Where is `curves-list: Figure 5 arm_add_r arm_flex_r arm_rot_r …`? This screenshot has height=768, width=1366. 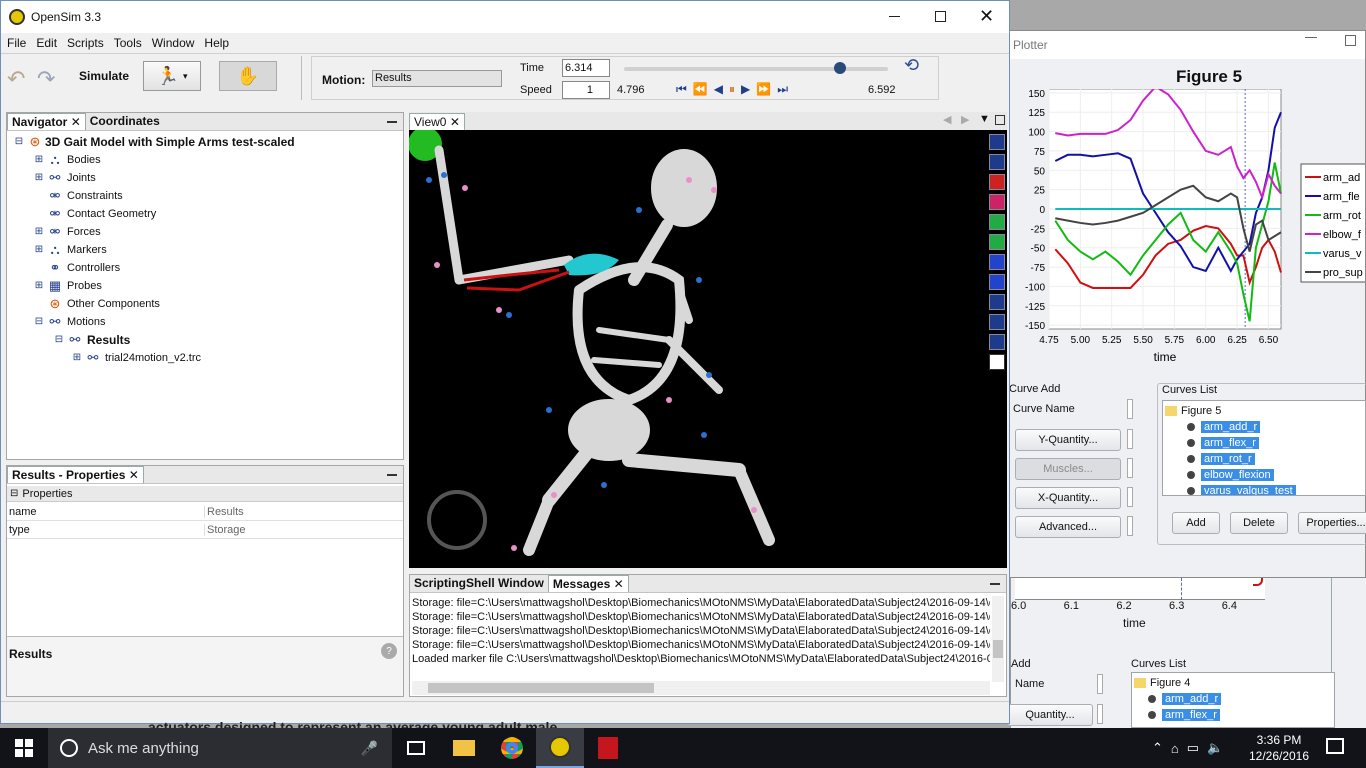 curves-list: Figure 5 arm_add_r arm_flex_r arm_rot_r … is located at coordinates (1264, 448).